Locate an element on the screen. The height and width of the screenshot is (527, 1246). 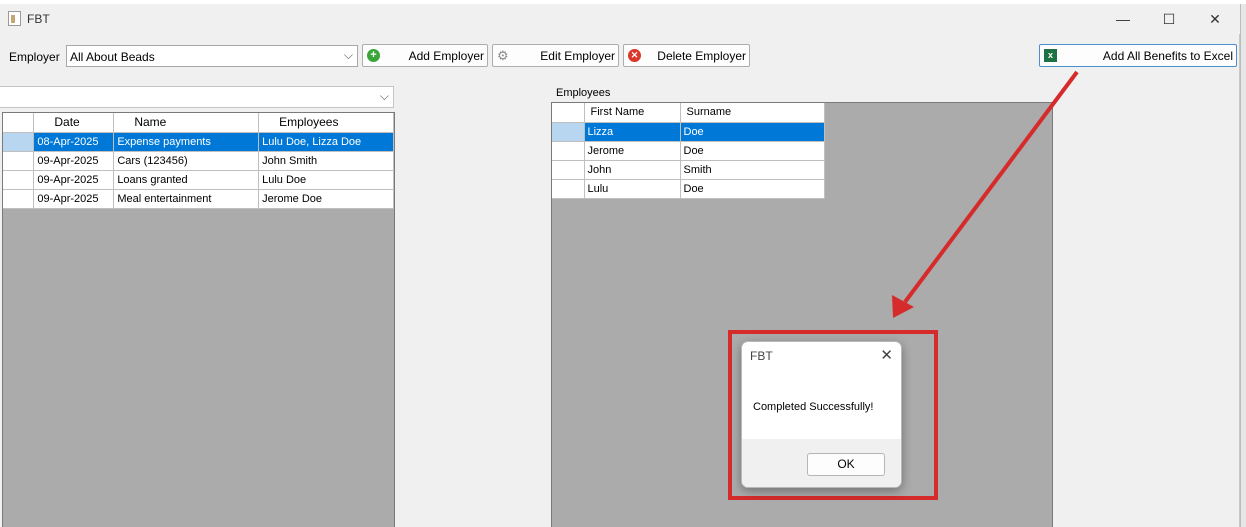
right-edge-strip is located at coordinates (1243, 265).